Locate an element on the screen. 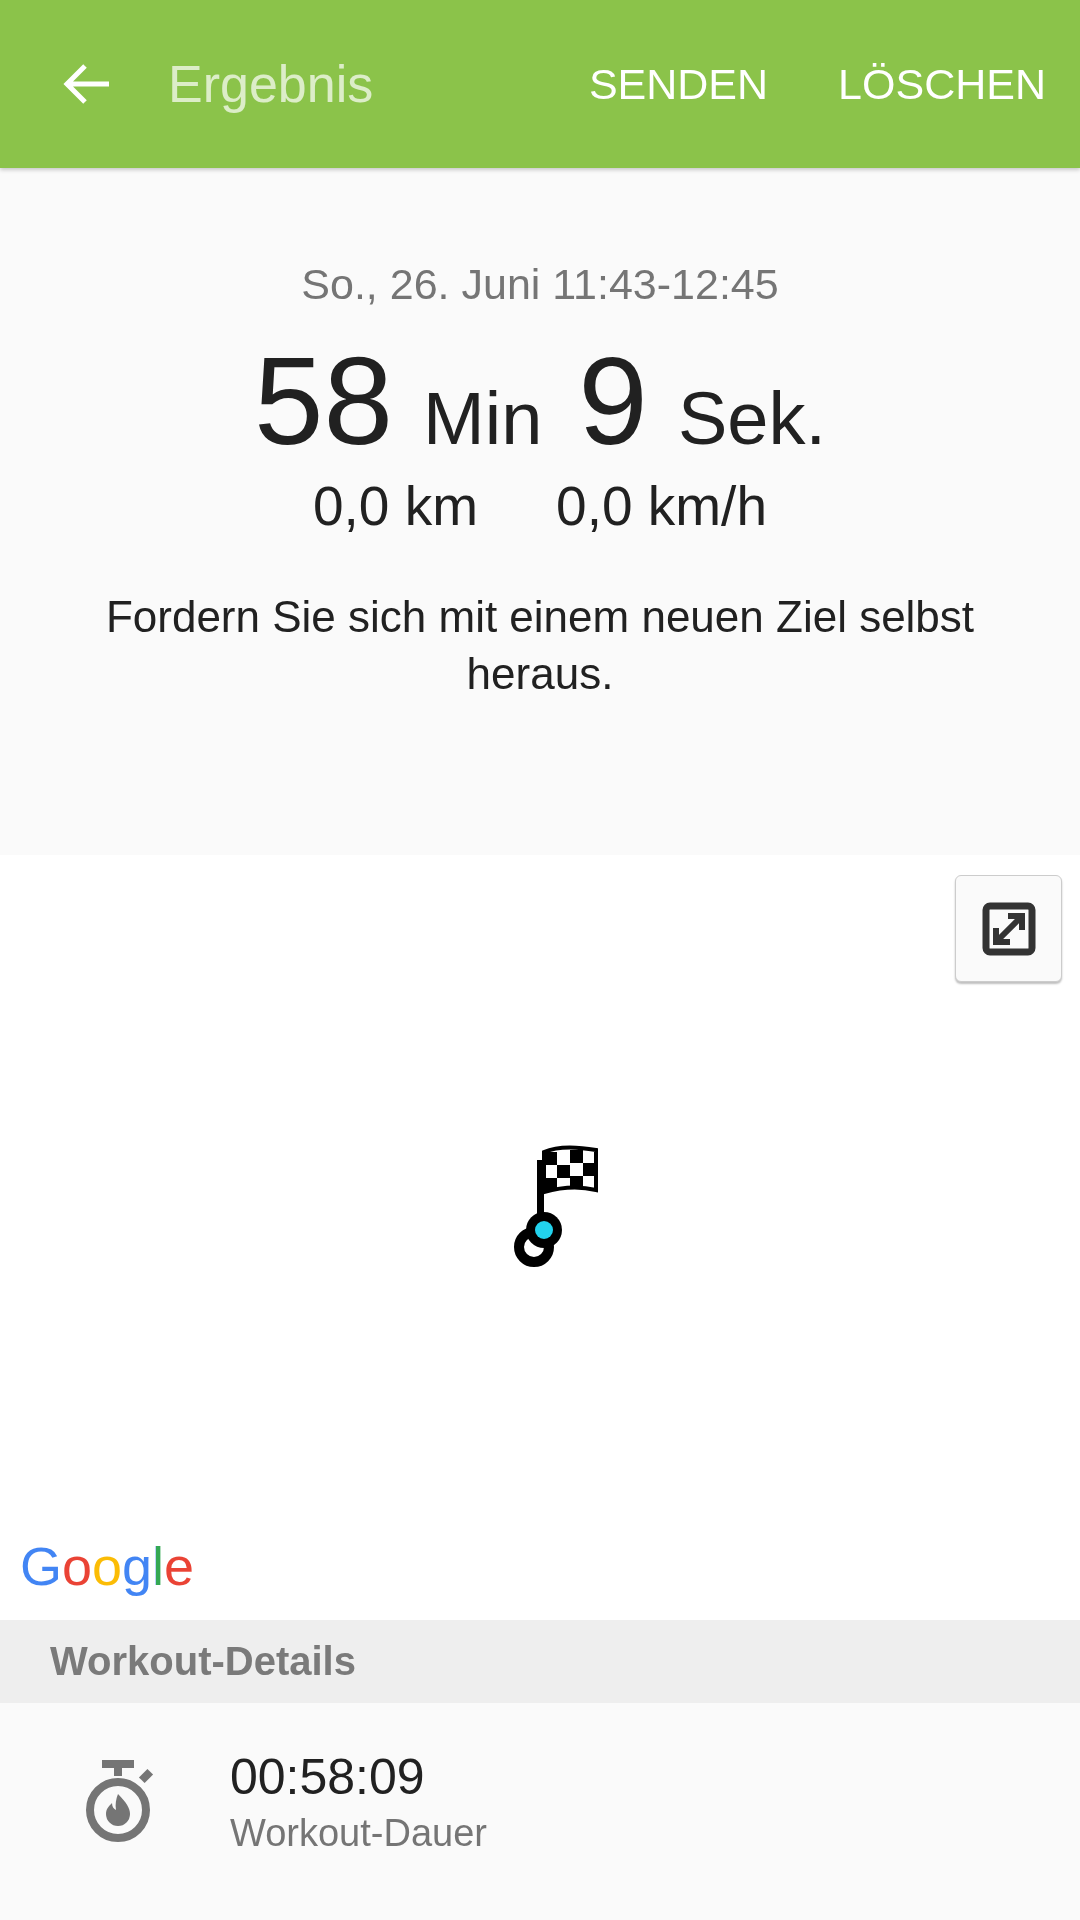  action-button: SENDEN is located at coordinates (678, 84).